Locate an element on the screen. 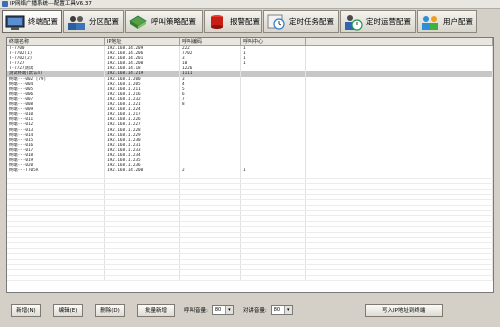  edit-button: 编辑(E) is located at coordinates (68, 310).